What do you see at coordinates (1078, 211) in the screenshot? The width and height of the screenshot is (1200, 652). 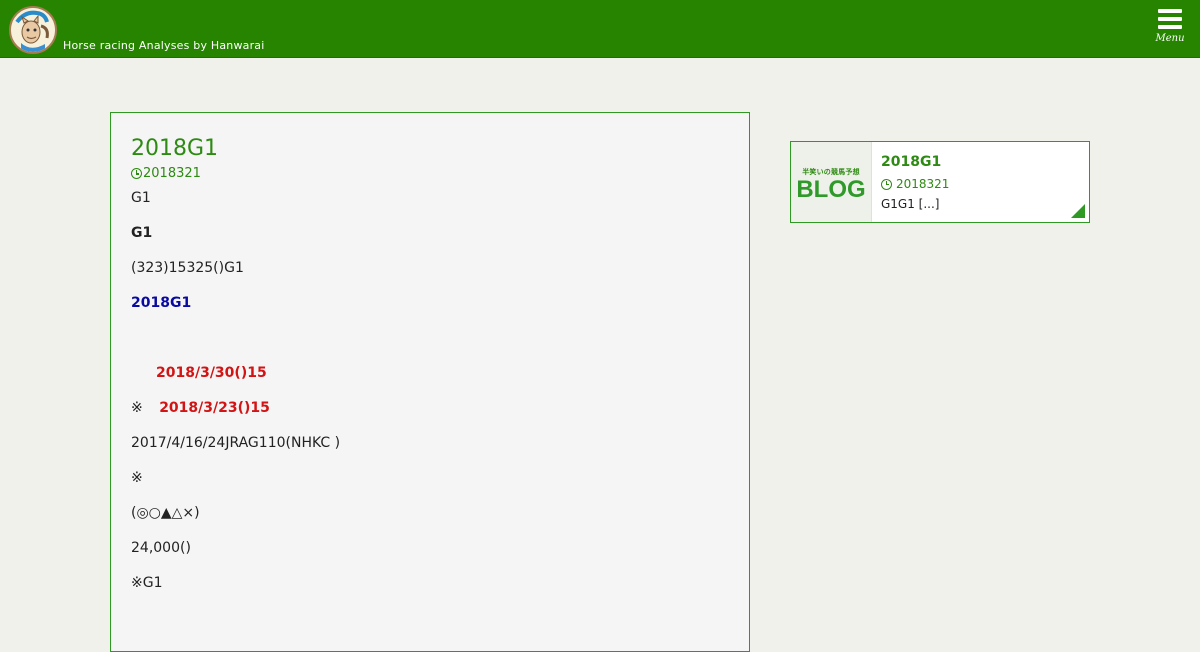 I see `corner-triangle-icon` at bounding box center [1078, 211].